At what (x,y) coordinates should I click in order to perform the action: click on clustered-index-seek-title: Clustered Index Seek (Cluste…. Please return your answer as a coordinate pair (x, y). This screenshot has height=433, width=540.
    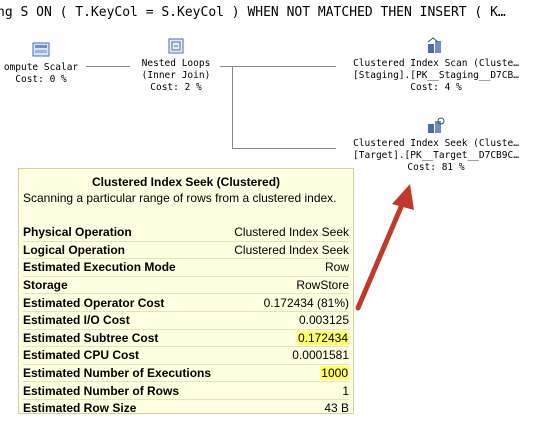
    Looking at the image, I should click on (436, 143).